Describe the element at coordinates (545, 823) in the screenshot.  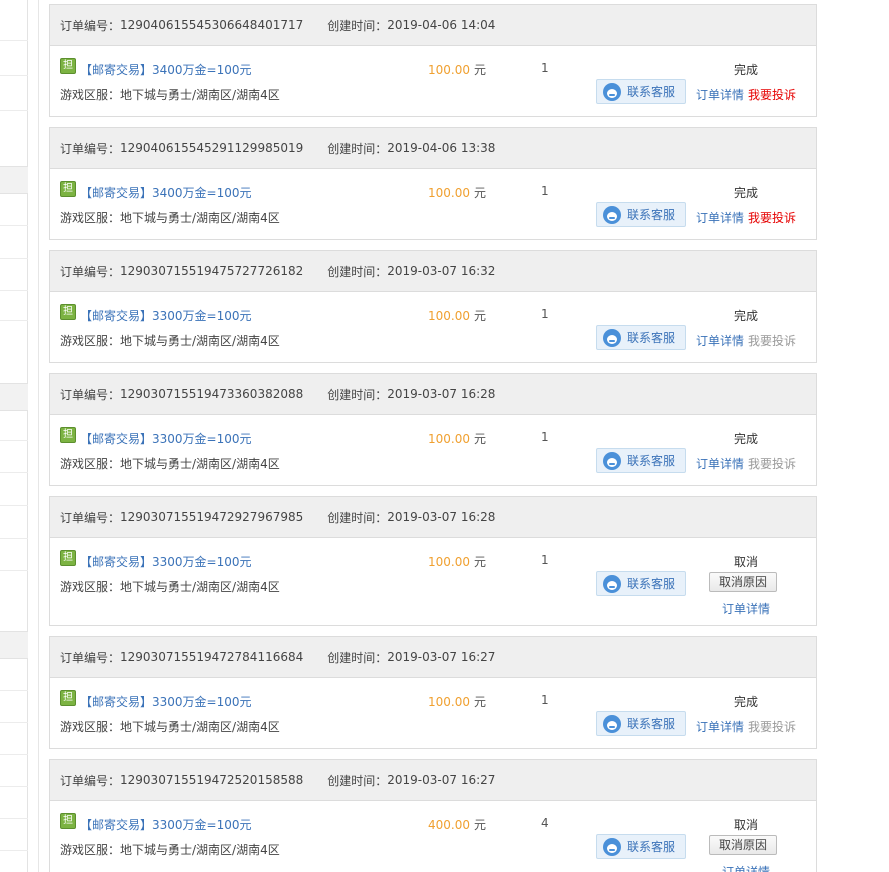
I see `order-quantity: 4` at that location.